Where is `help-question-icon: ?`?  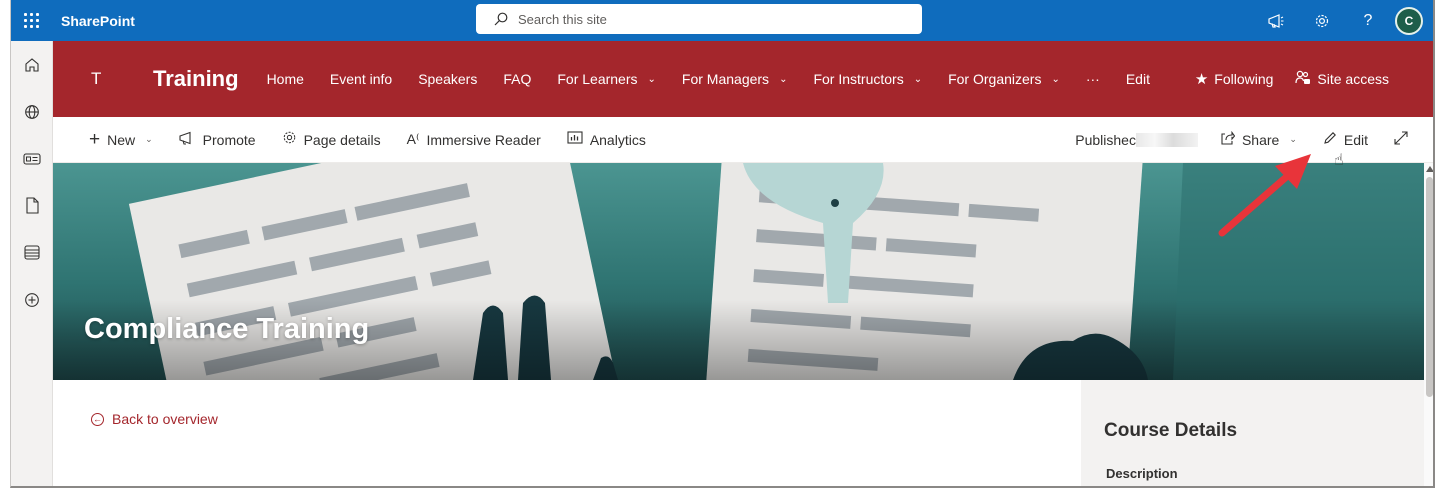
help-question-icon: ? is located at coordinates (1368, 20).